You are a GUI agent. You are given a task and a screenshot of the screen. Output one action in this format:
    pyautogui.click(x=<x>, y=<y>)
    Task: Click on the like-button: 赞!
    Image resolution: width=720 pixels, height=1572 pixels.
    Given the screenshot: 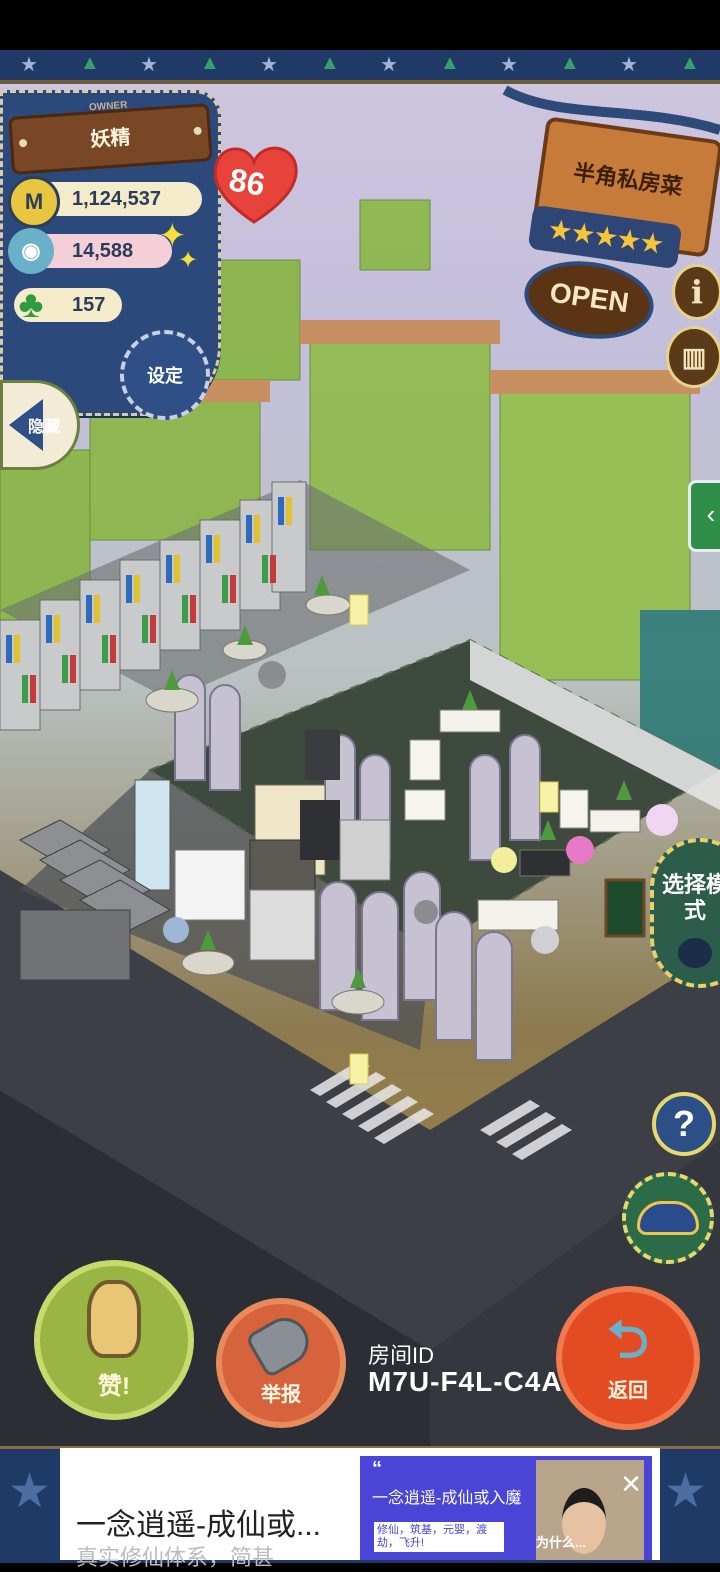 What is the action you would take?
    pyautogui.click(x=114, y=1340)
    